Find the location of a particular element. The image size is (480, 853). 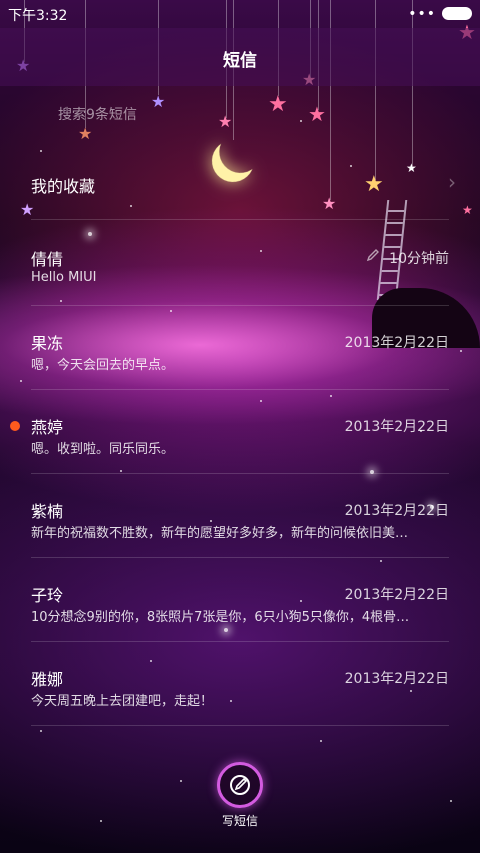

page-title: 短信 is located at coordinates (240, 61).